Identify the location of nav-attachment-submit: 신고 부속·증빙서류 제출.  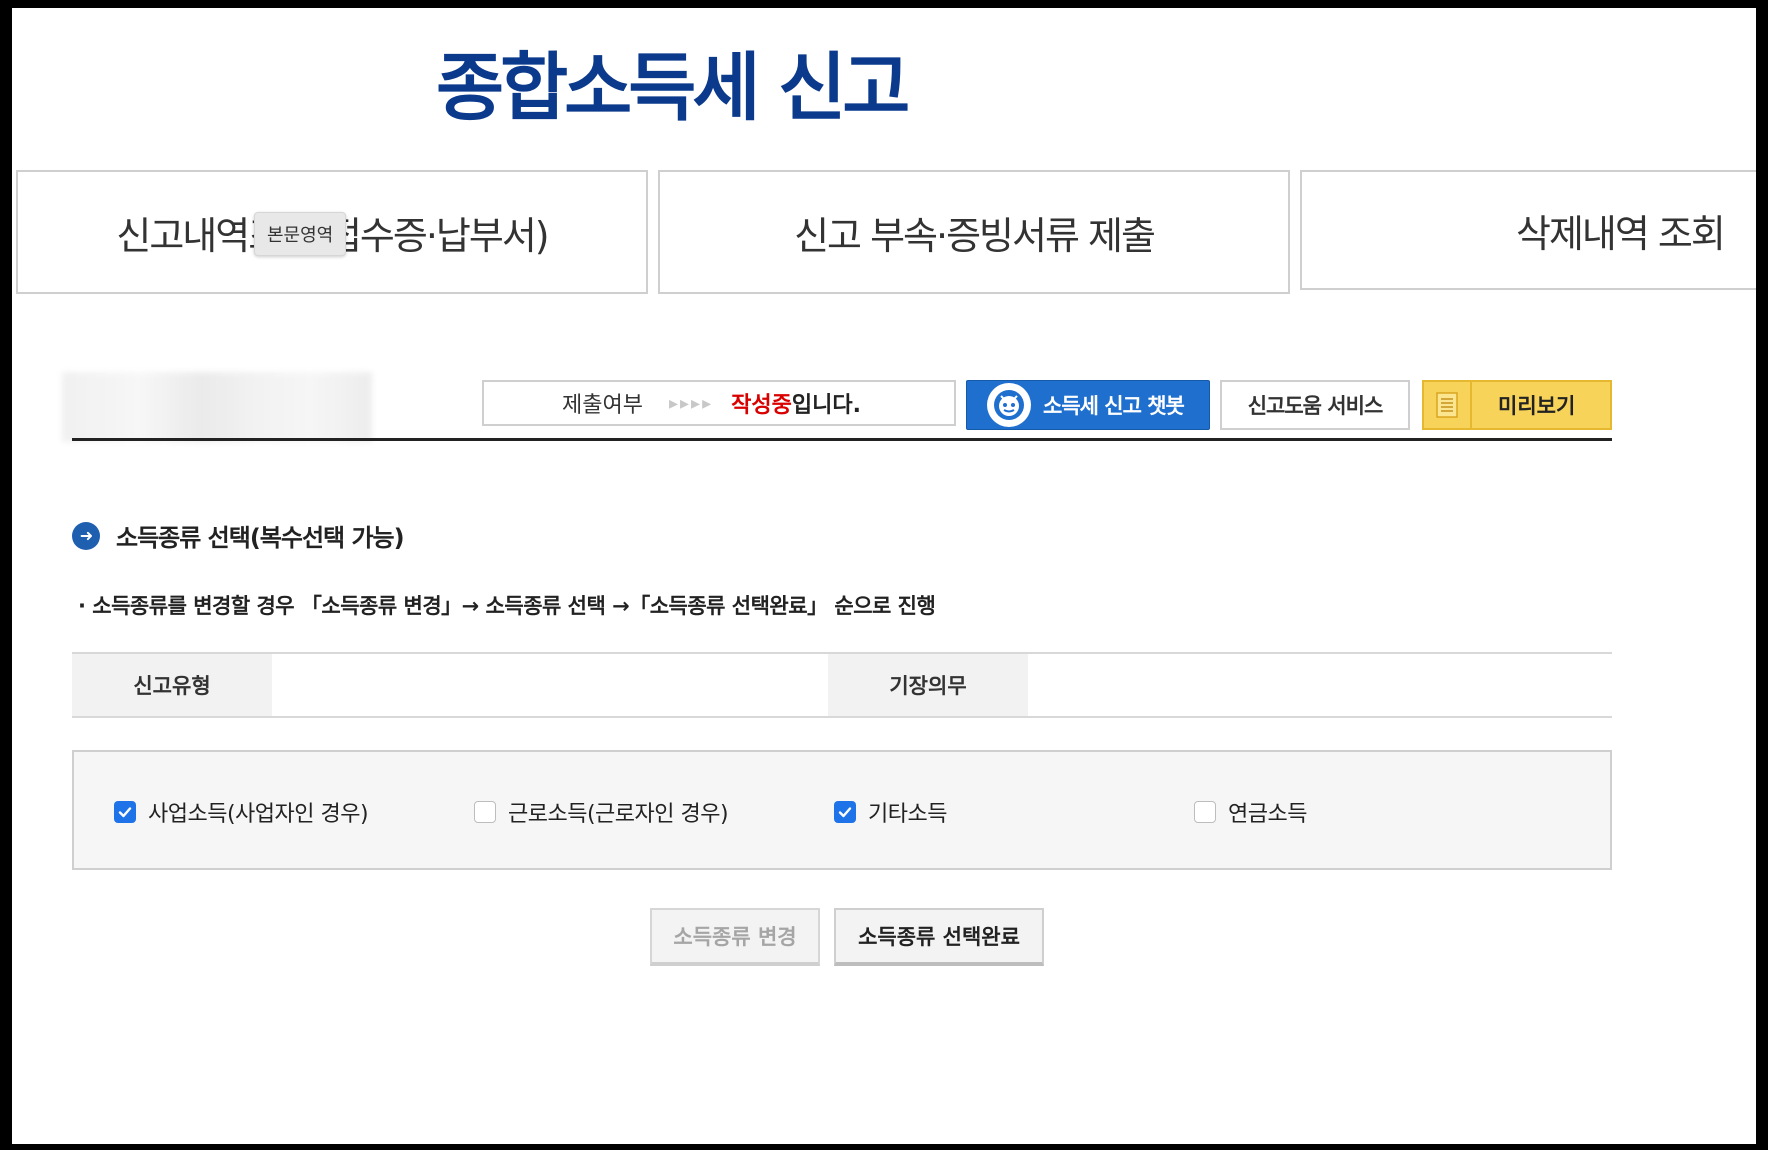
(974, 232).